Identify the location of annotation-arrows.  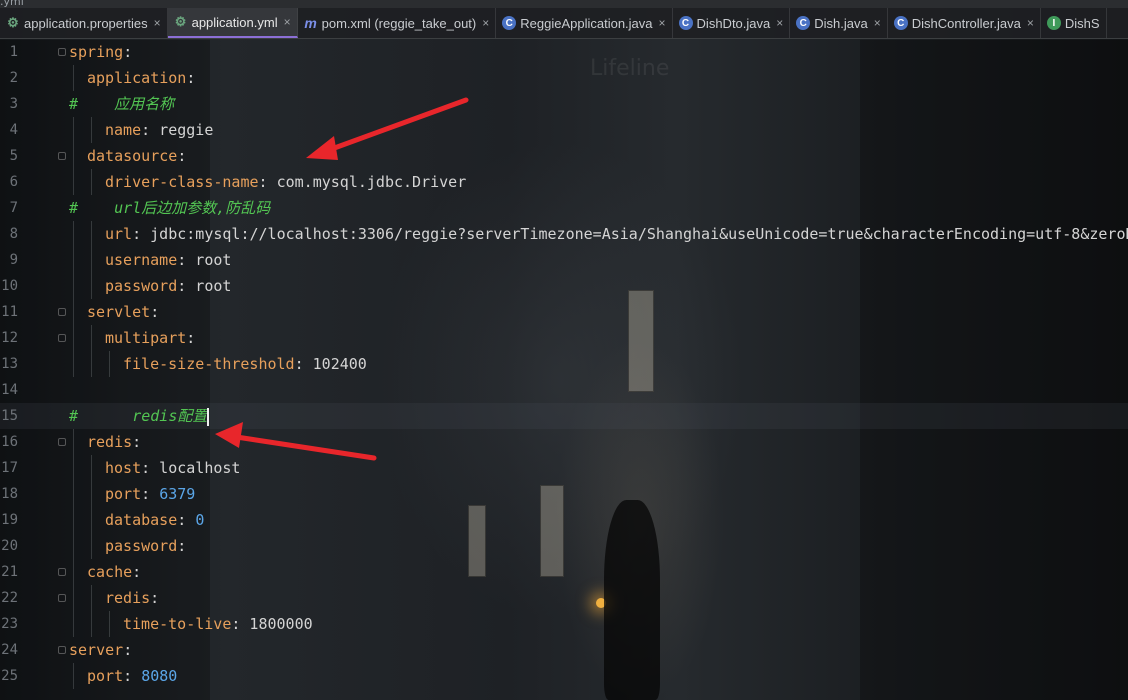
(342, 279).